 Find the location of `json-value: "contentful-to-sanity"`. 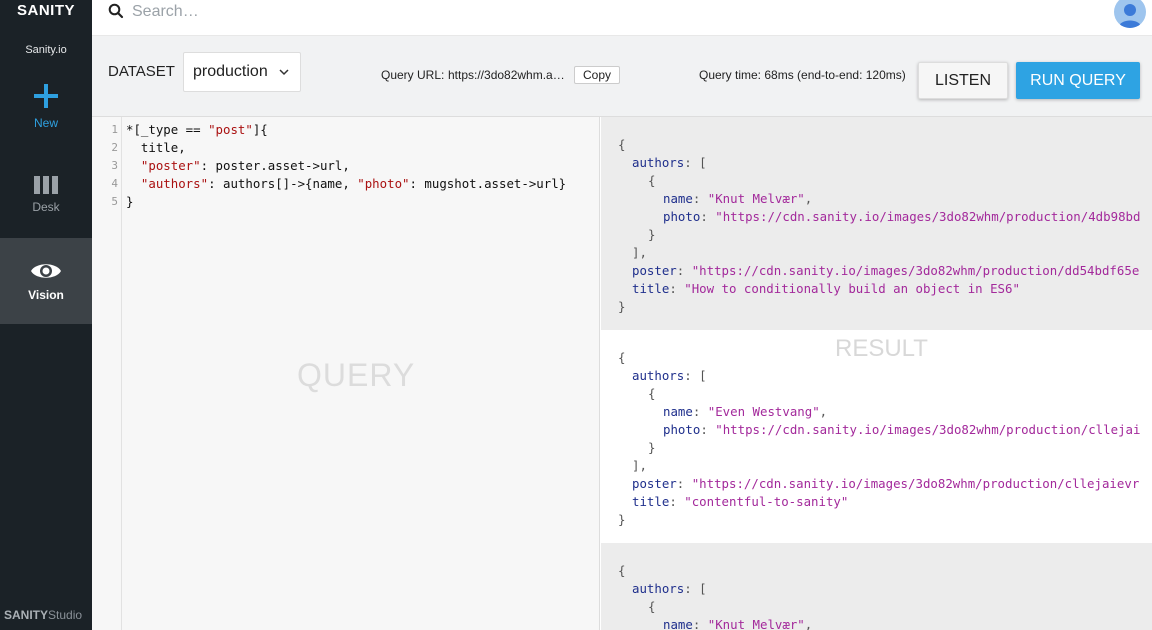

json-value: "contentful-to-sanity" is located at coordinates (766, 501).